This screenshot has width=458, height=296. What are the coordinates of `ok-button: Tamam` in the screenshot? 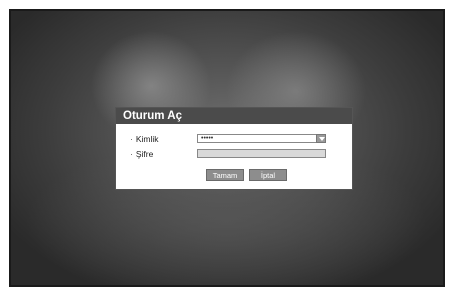 It's located at (225, 175).